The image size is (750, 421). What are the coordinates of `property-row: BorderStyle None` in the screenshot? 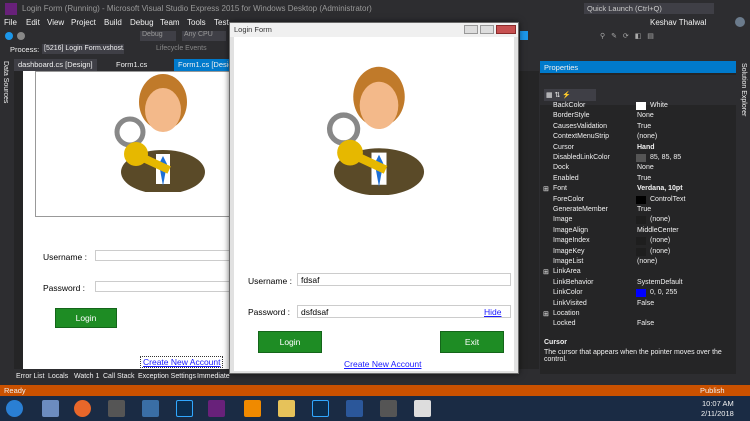 It's located at (638, 116).